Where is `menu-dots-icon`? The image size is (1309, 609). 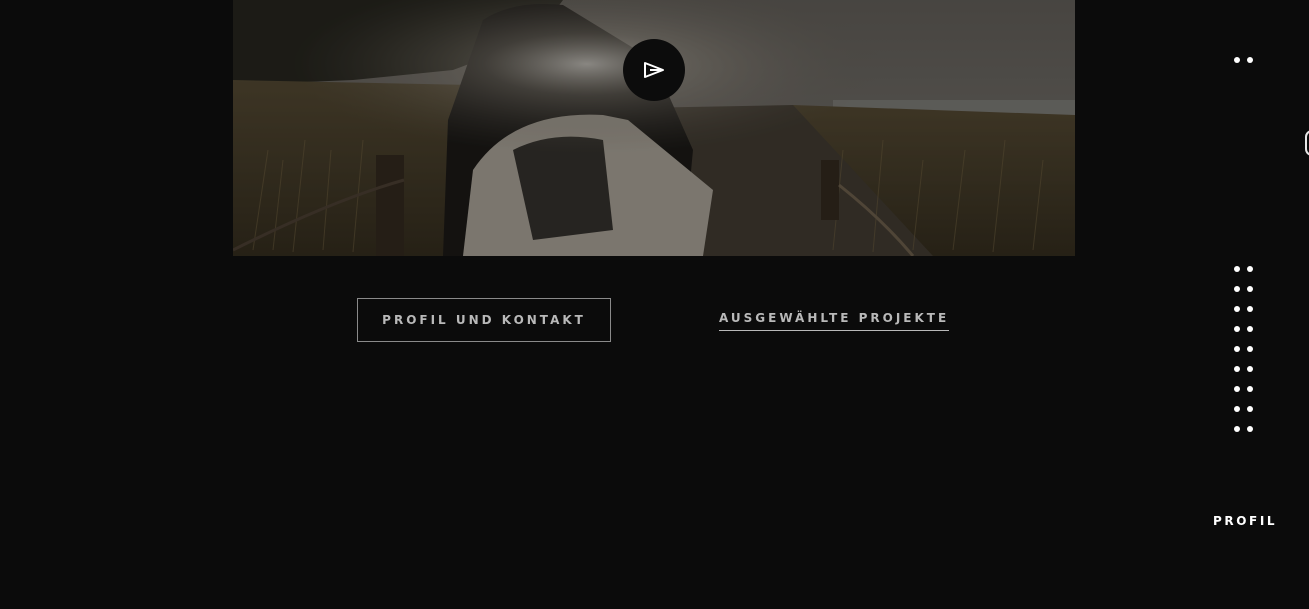 menu-dots-icon is located at coordinates (1244, 60).